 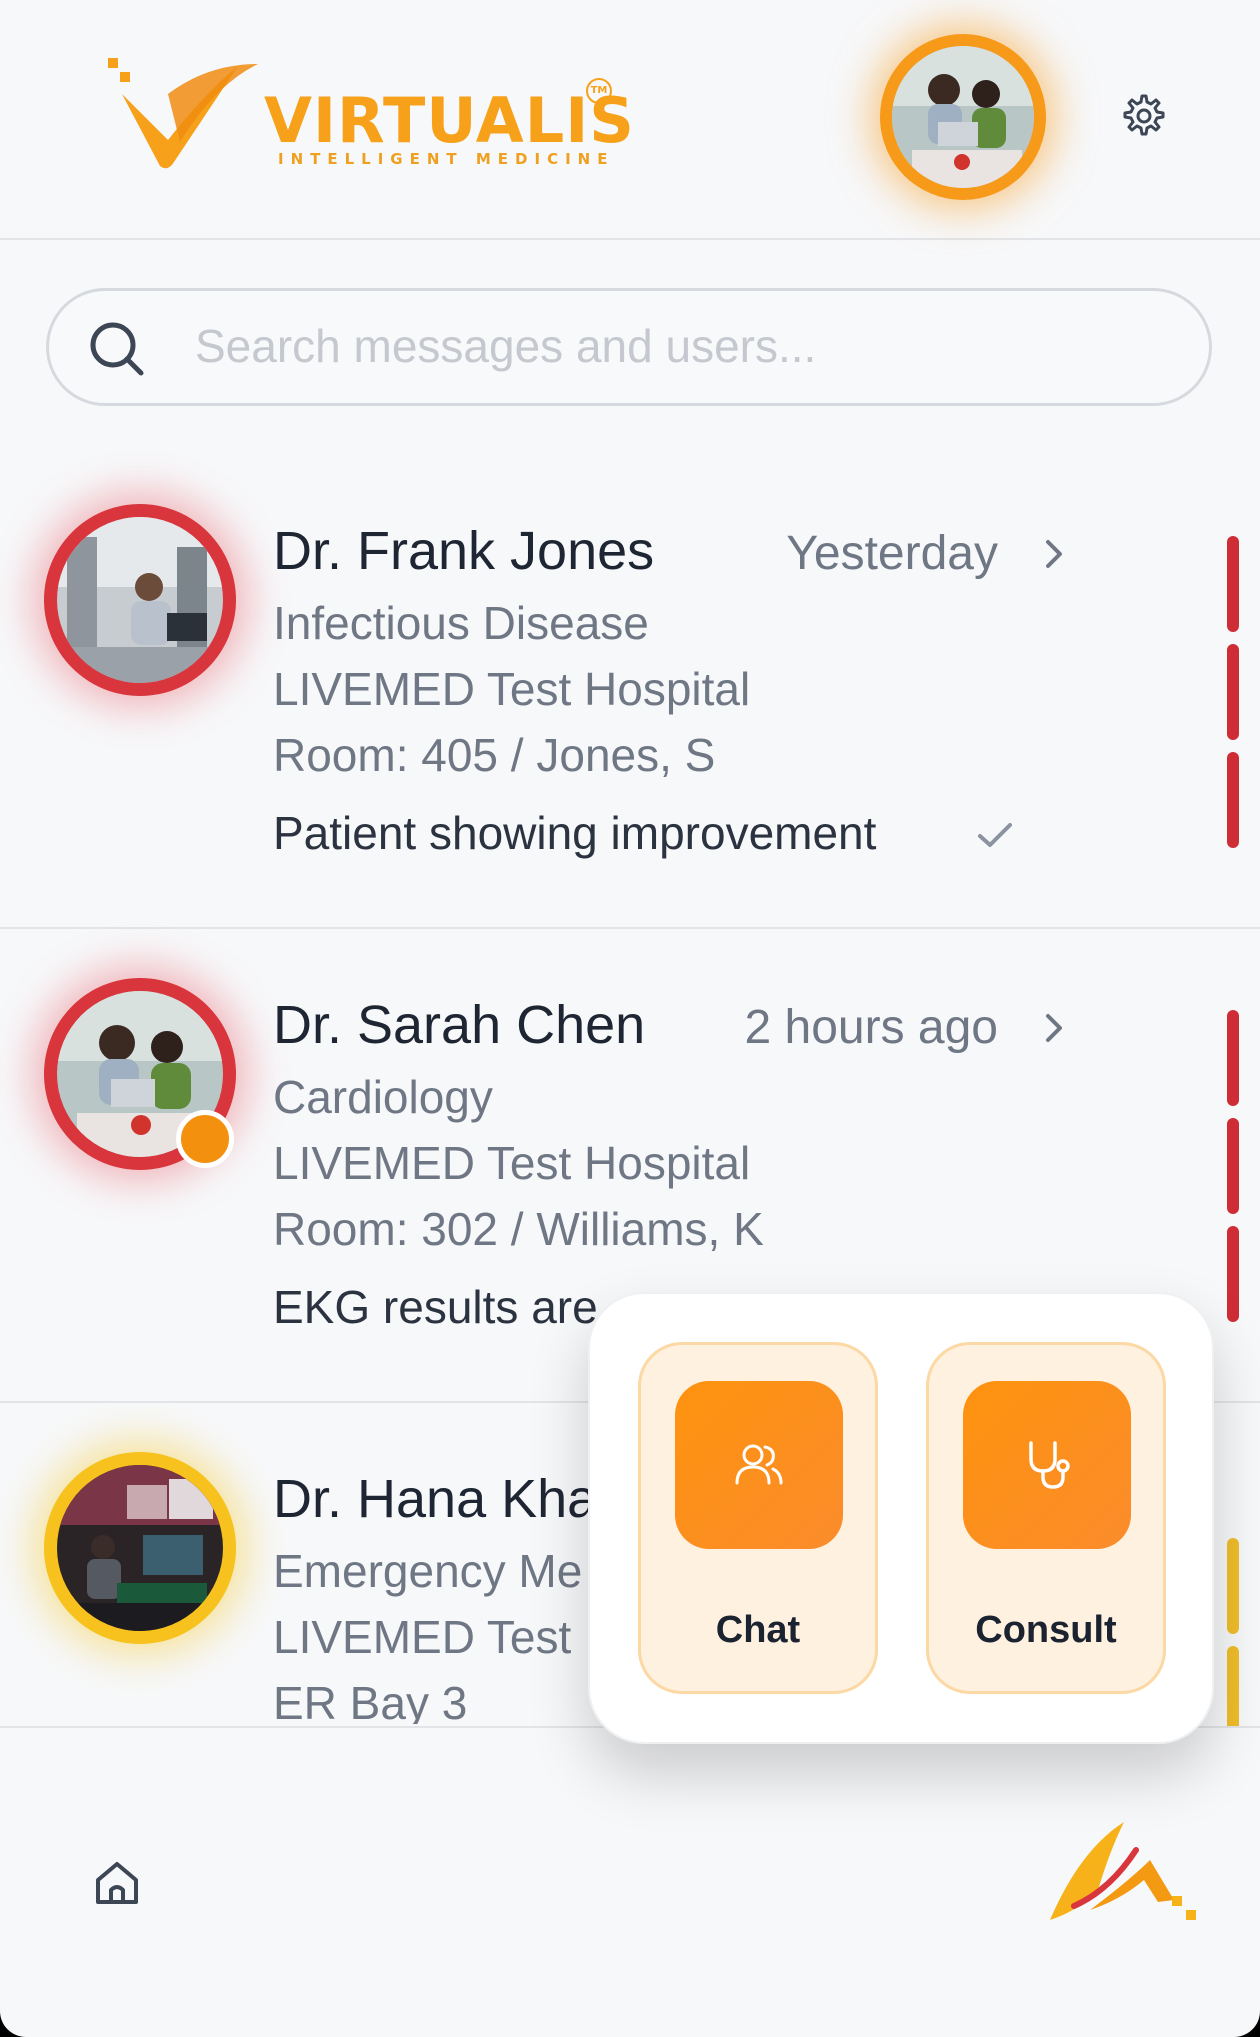 I want to click on trademark-symbol: TM, so click(x=599, y=91).